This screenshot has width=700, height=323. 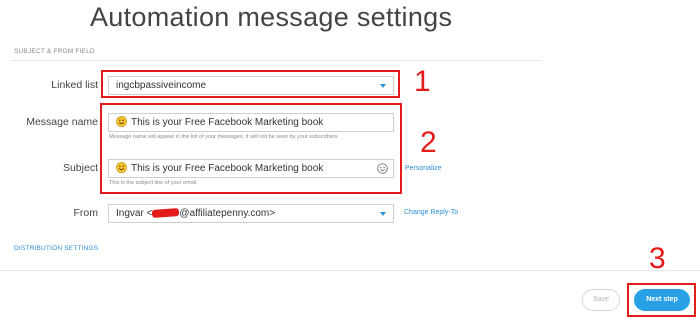 I want to click on redaction-mark, so click(x=166, y=212).